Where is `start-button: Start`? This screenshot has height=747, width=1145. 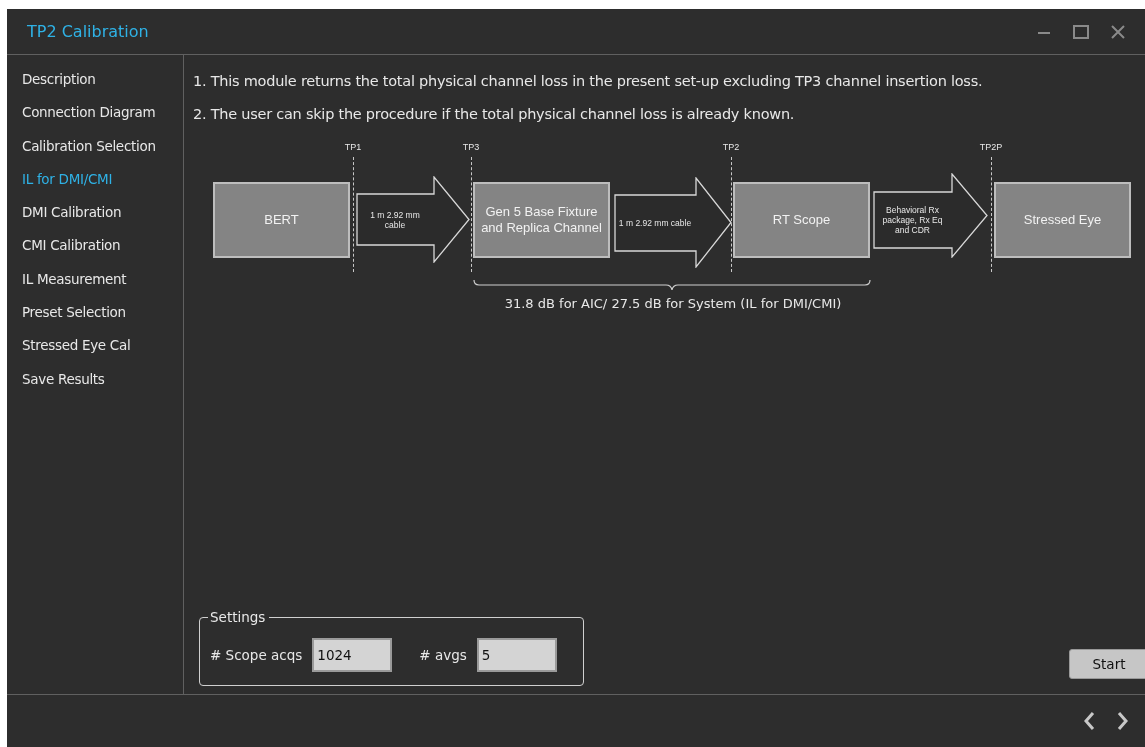 start-button: Start is located at coordinates (1107, 664).